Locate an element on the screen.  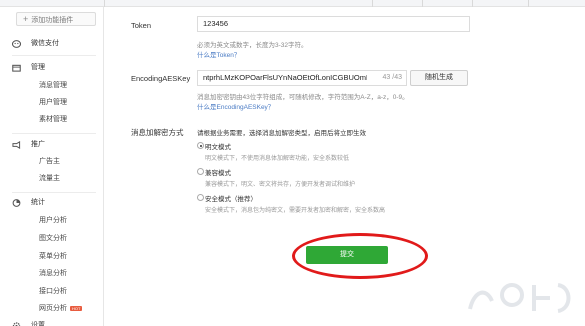
pie-chart-icon is located at coordinates (16, 203).